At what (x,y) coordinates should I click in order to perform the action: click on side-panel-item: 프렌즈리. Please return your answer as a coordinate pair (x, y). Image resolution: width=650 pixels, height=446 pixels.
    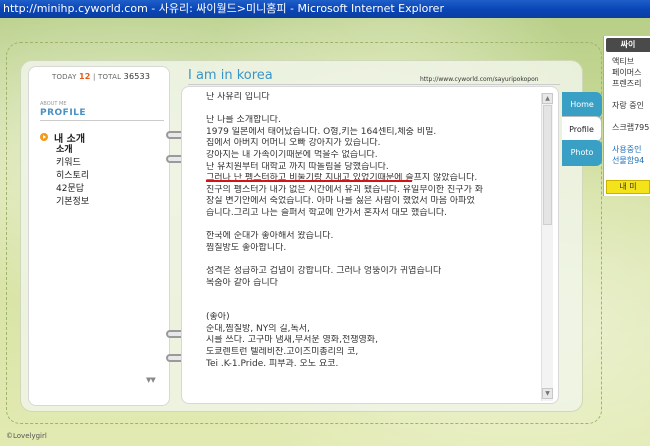
    Looking at the image, I should click on (630, 83).